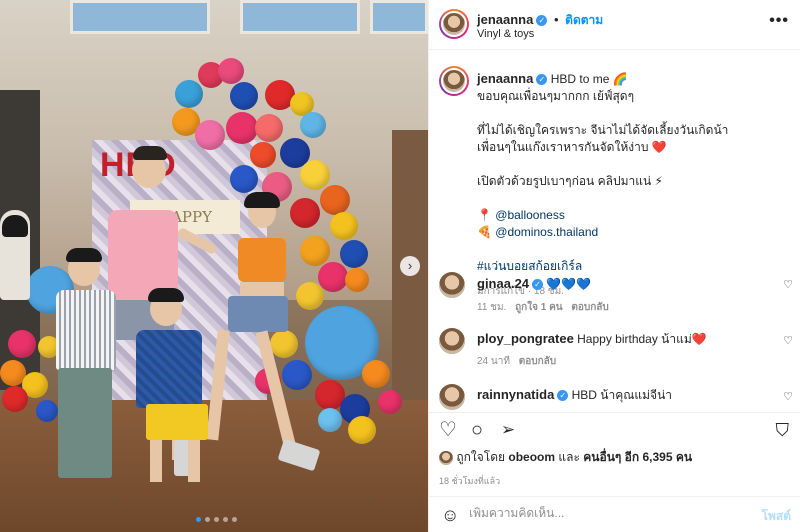 This screenshot has height=532, width=800. What do you see at coordinates (493, 361) in the screenshot?
I see `comment-time: 24 นาที` at bounding box center [493, 361].